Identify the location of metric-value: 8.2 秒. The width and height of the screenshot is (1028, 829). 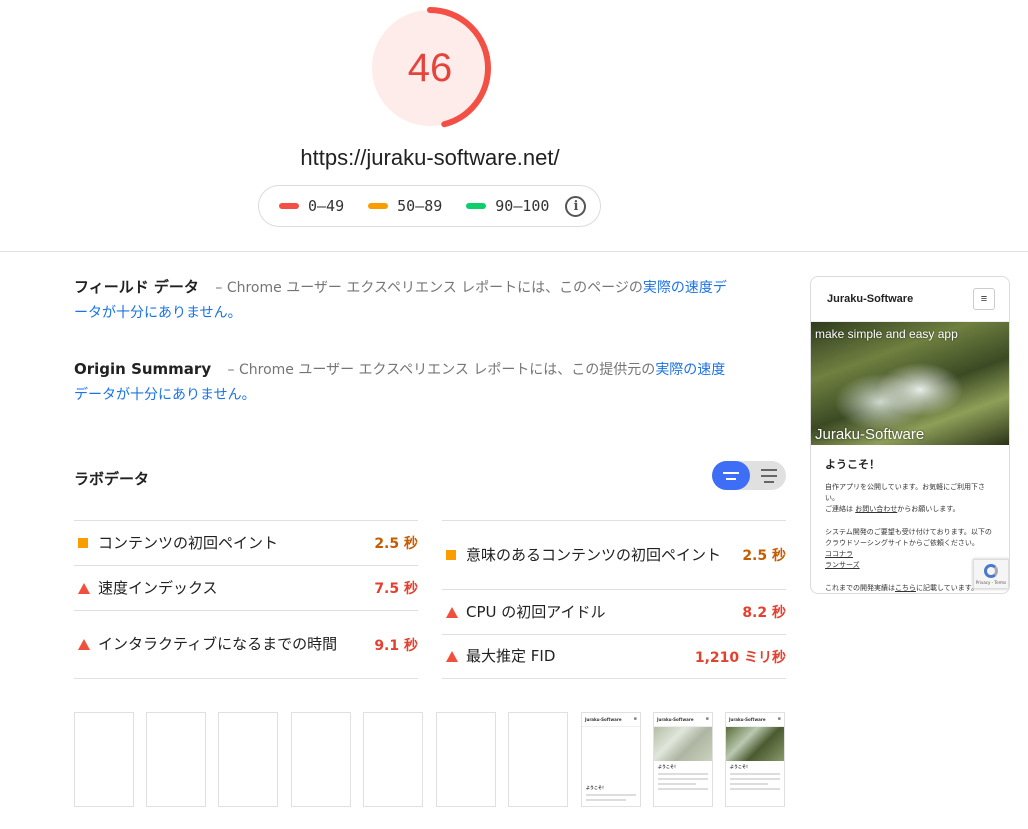
(764, 613).